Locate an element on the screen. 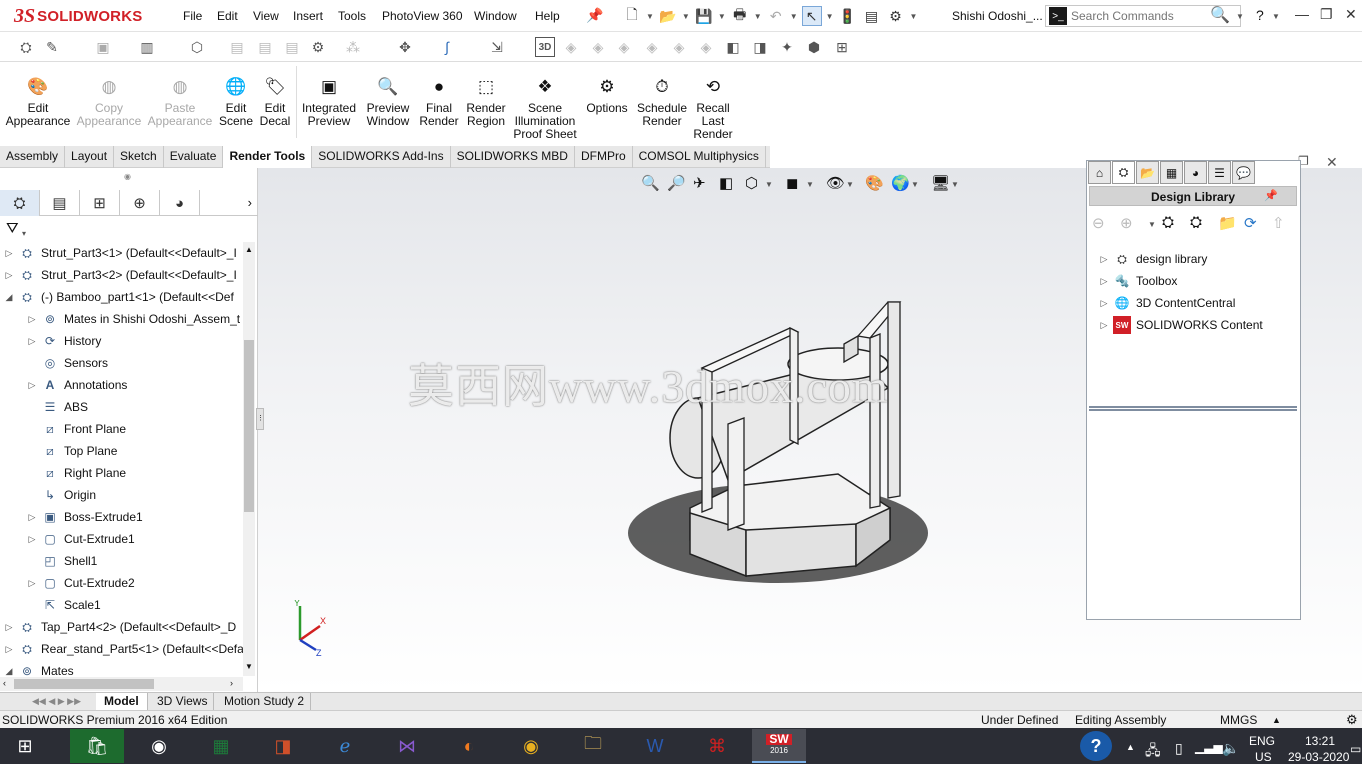  gear-cube-icon: ⚙ is located at coordinates (318, 47).